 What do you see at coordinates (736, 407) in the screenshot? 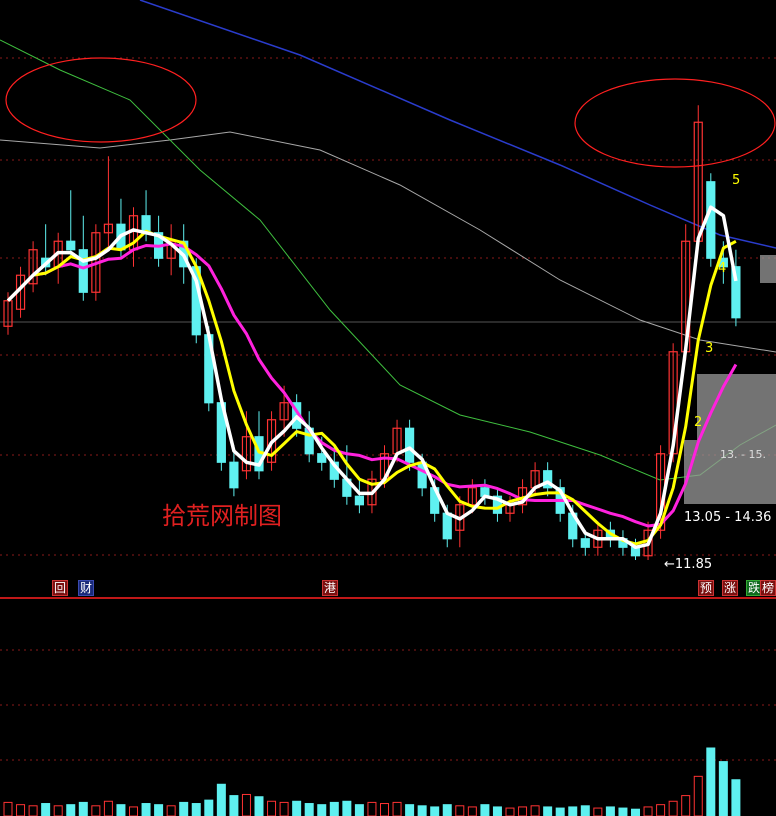
I see `price-band-upper` at bounding box center [736, 407].